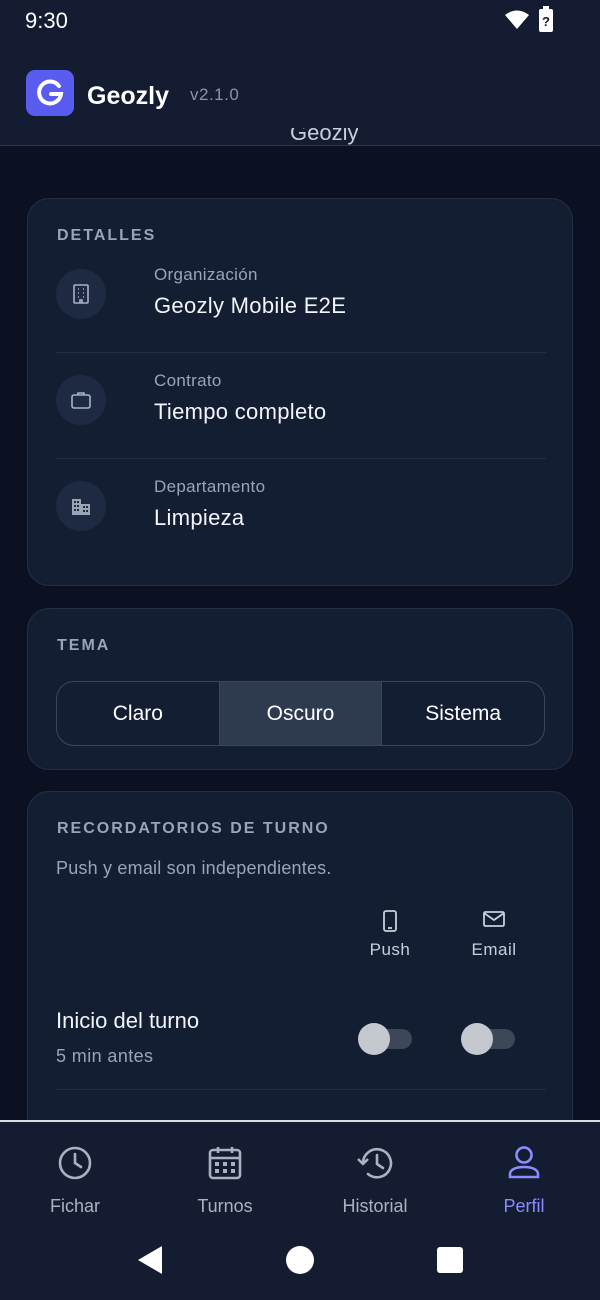 The height and width of the screenshot is (1300, 600). I want to click on detail-value: Geozly Mobile E2E, so click(250, 305).